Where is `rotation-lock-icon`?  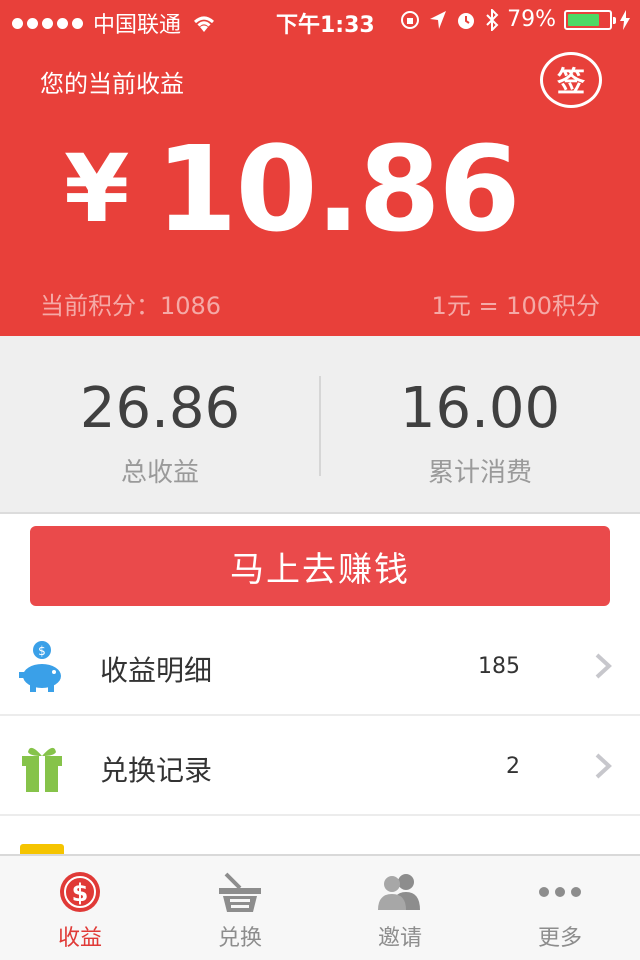 rotation-lock-icon is located at coordinates (410, 19).